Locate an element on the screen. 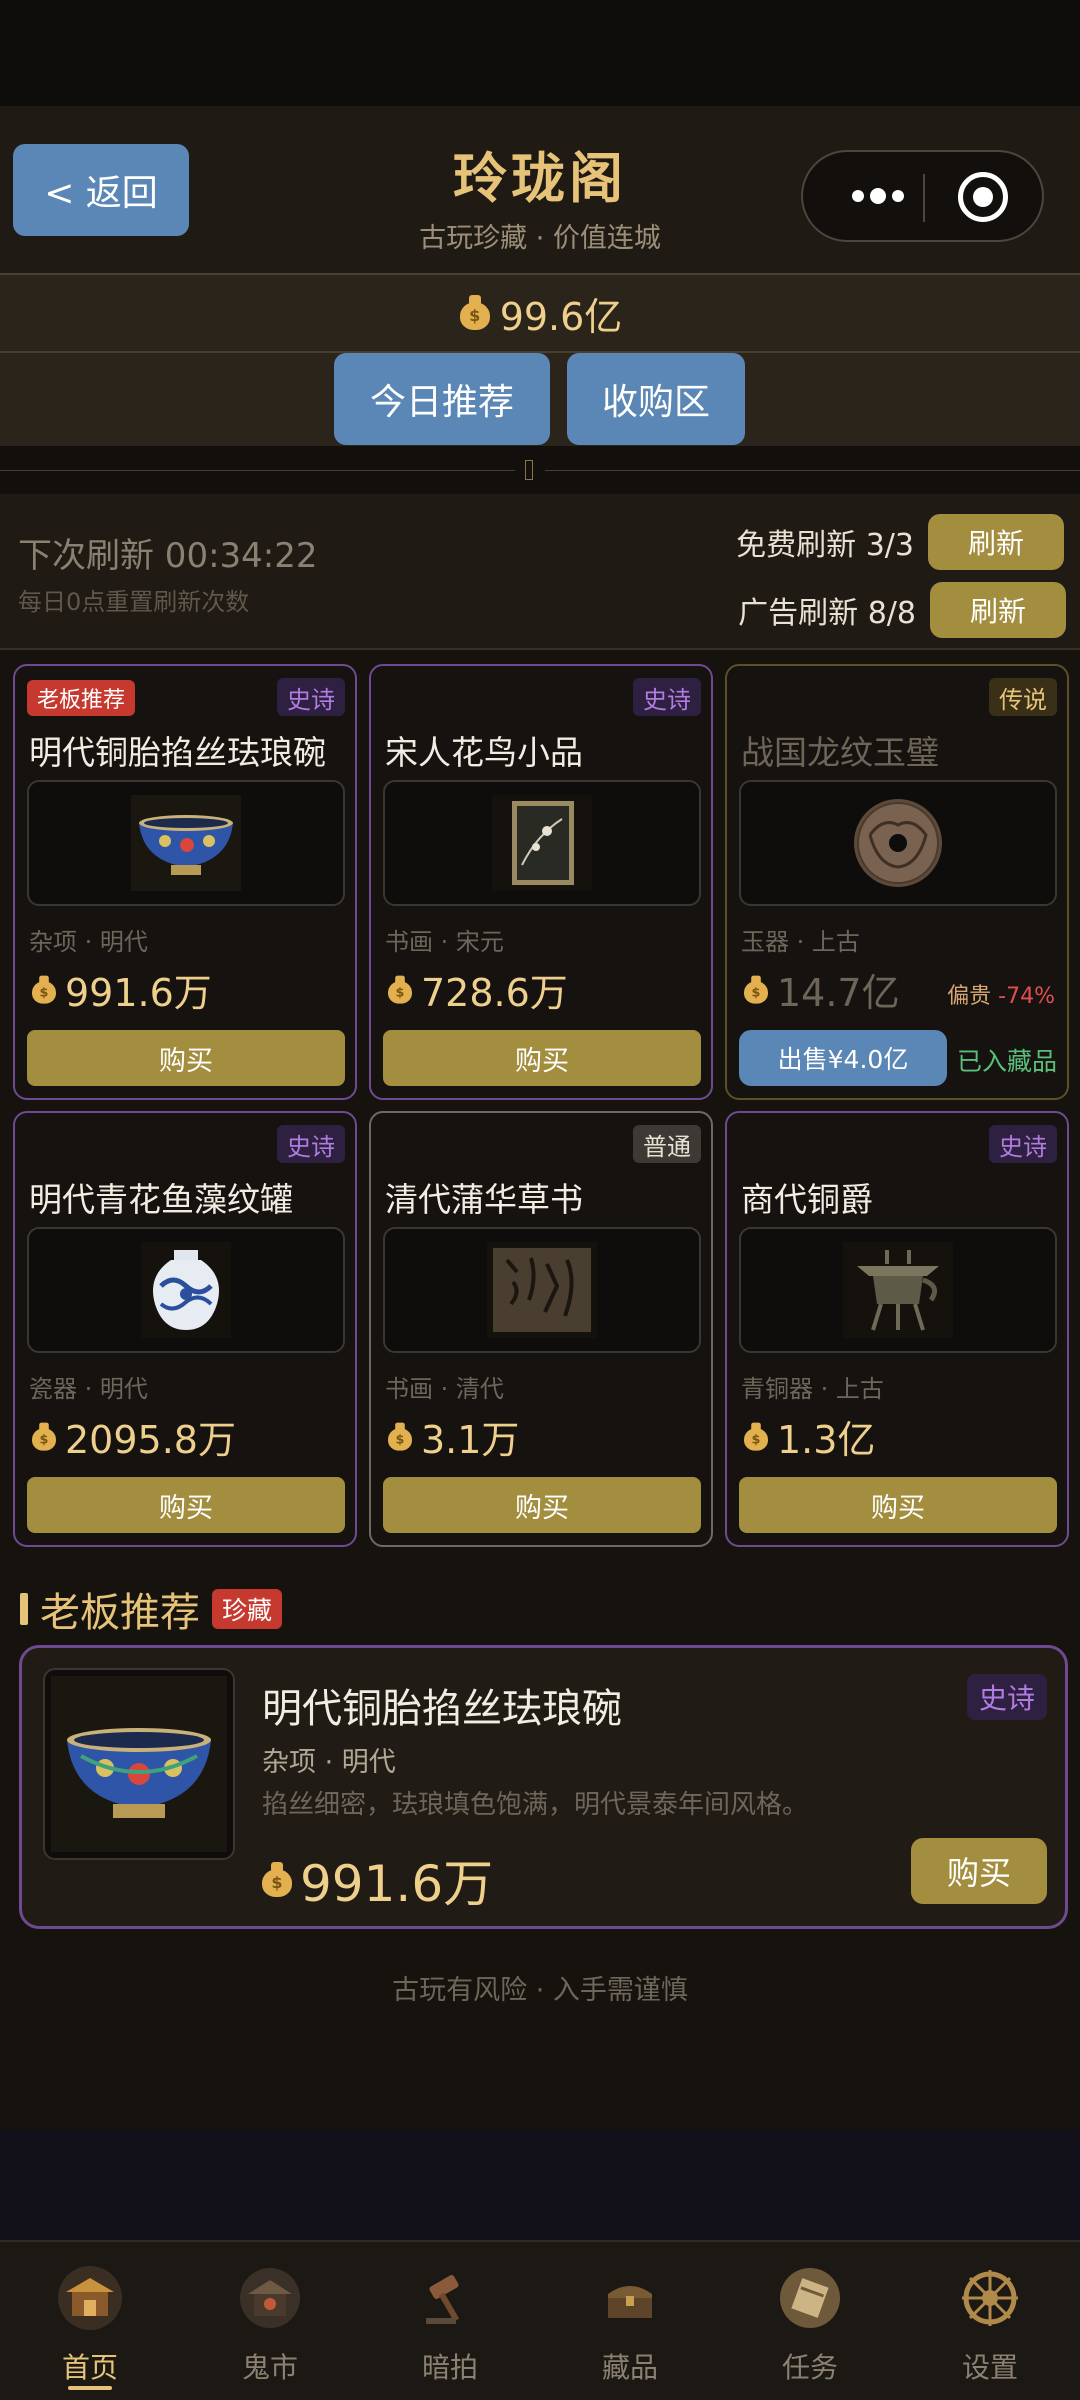 The height and width of the screenshot is (2400, 1080). item-price: 728.6万 is located at coordinates (494, 993).